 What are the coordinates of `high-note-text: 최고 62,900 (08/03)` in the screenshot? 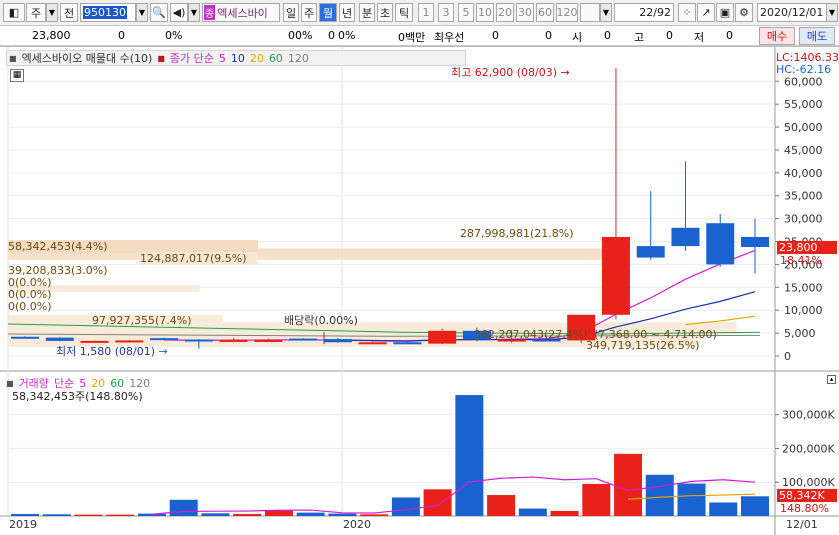 It's located at (504, 72).